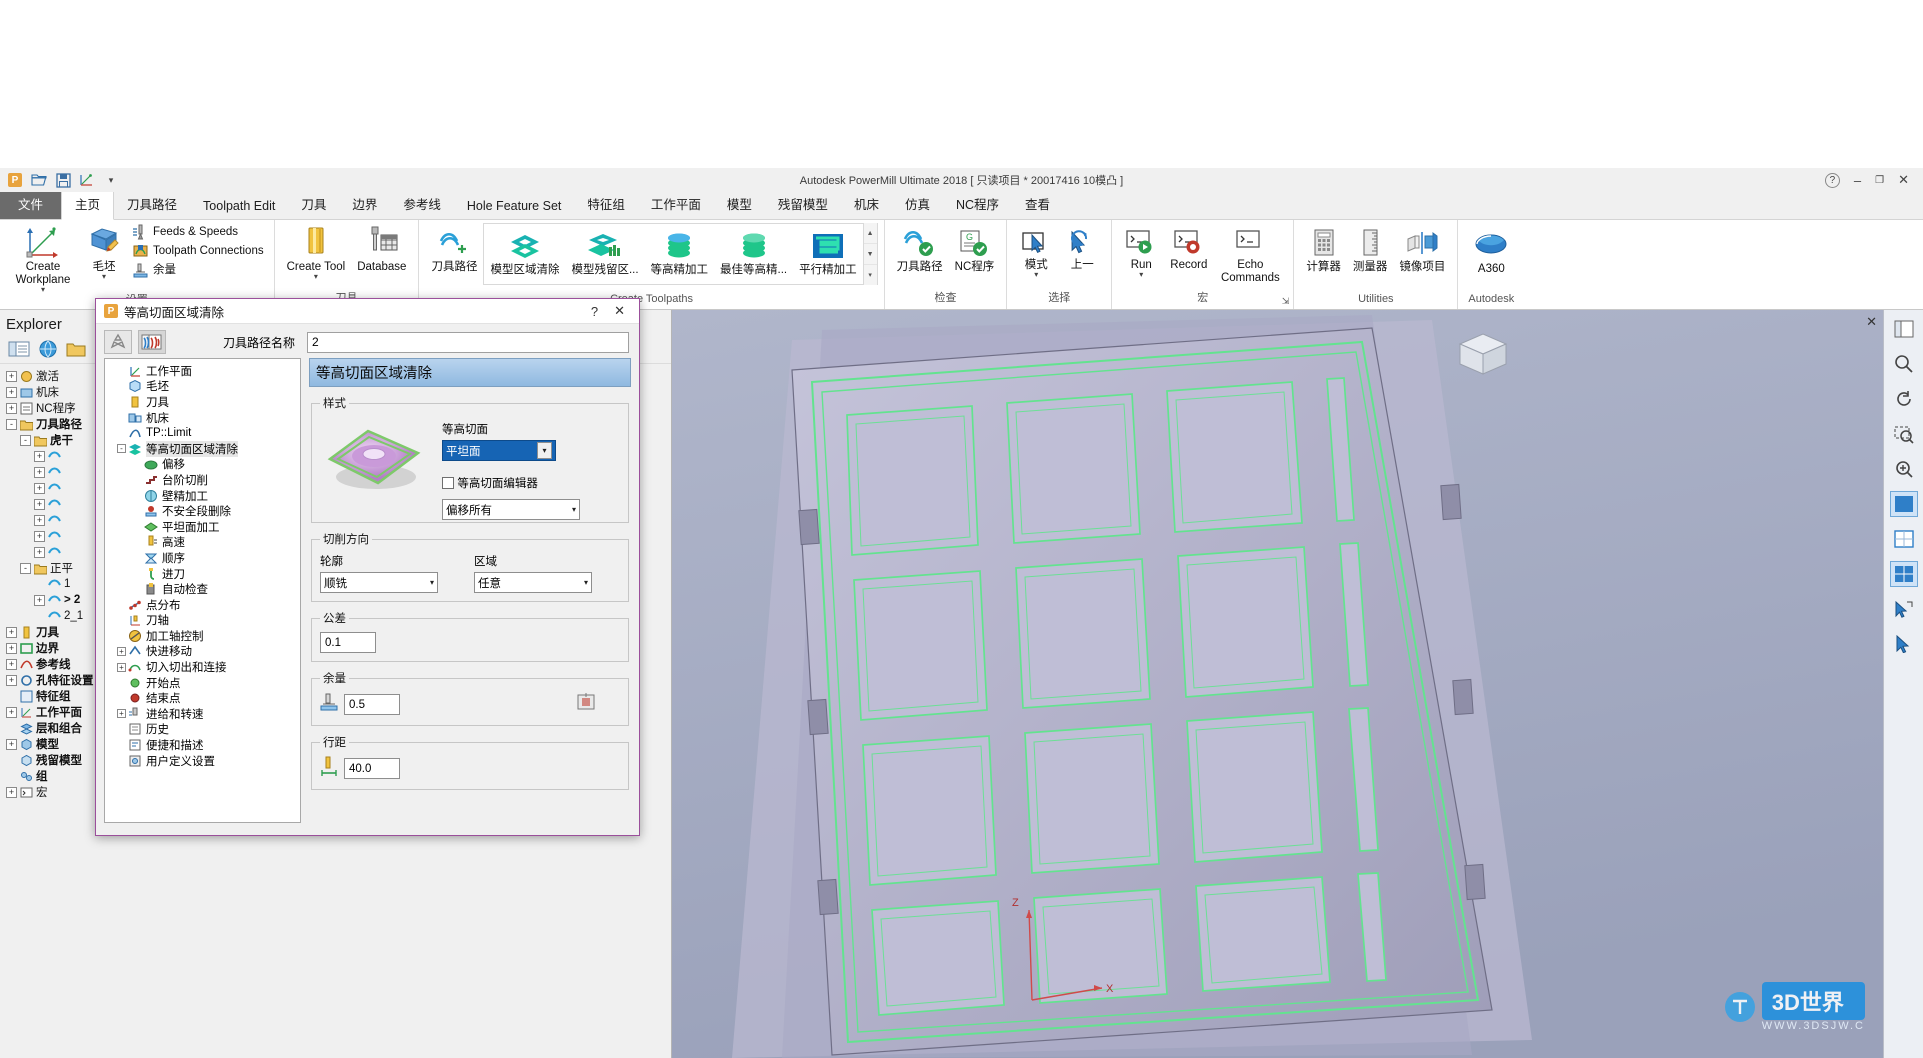 This screenshot has height=1058, width=1923. Describe the element at coordinates (739, 204) in the screenshot. I see `tab-model: 模型` at that location.